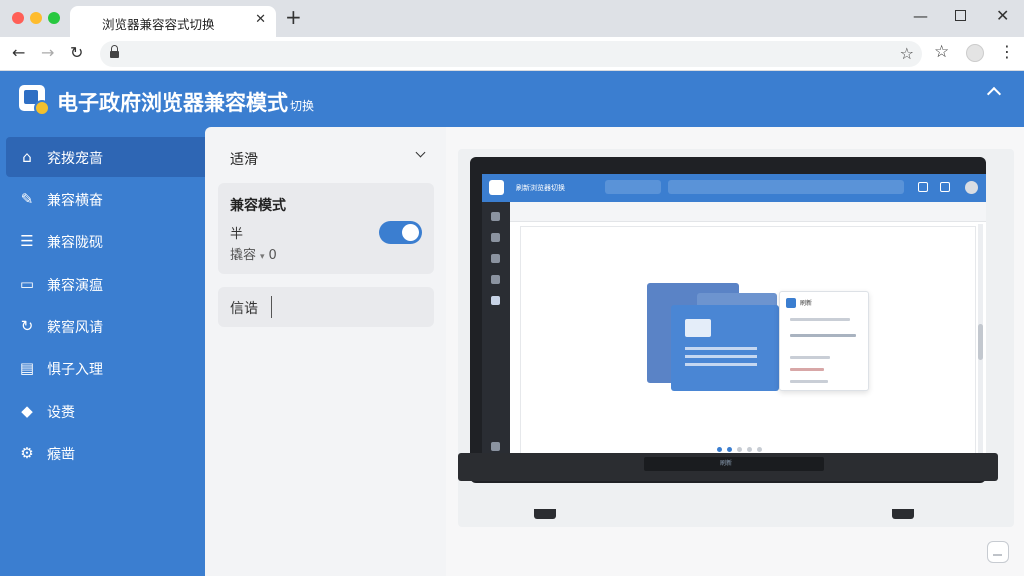  I want to click on reload-button: ↻, so click(76, 53).